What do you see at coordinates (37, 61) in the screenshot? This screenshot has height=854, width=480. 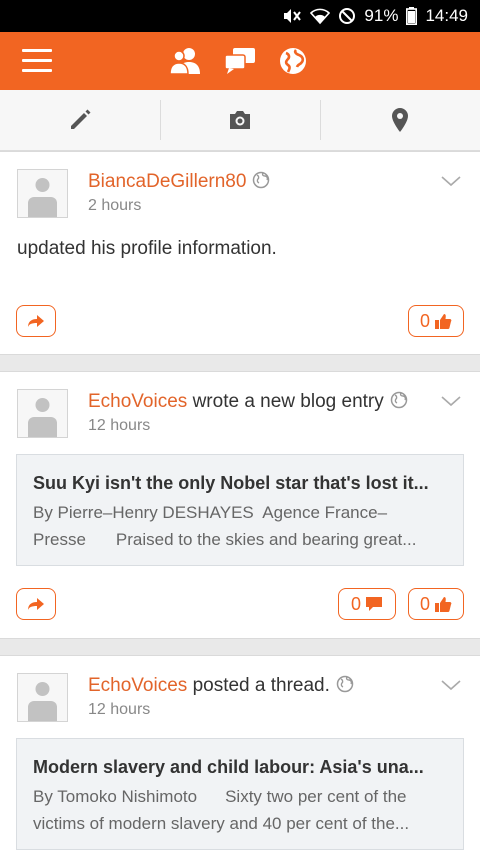 I see `hamburger-menu-icon` at bounding box center [37, 61].